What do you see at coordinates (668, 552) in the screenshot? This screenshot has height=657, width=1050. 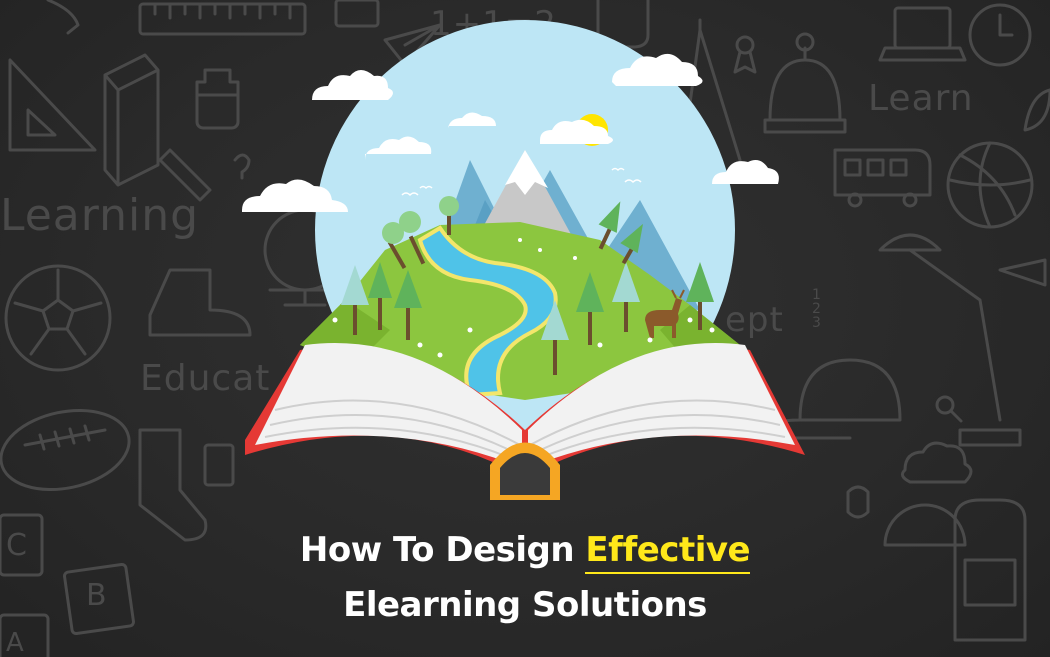 I see `headline-accent-word: Effective` at bounding box center [668, 552].